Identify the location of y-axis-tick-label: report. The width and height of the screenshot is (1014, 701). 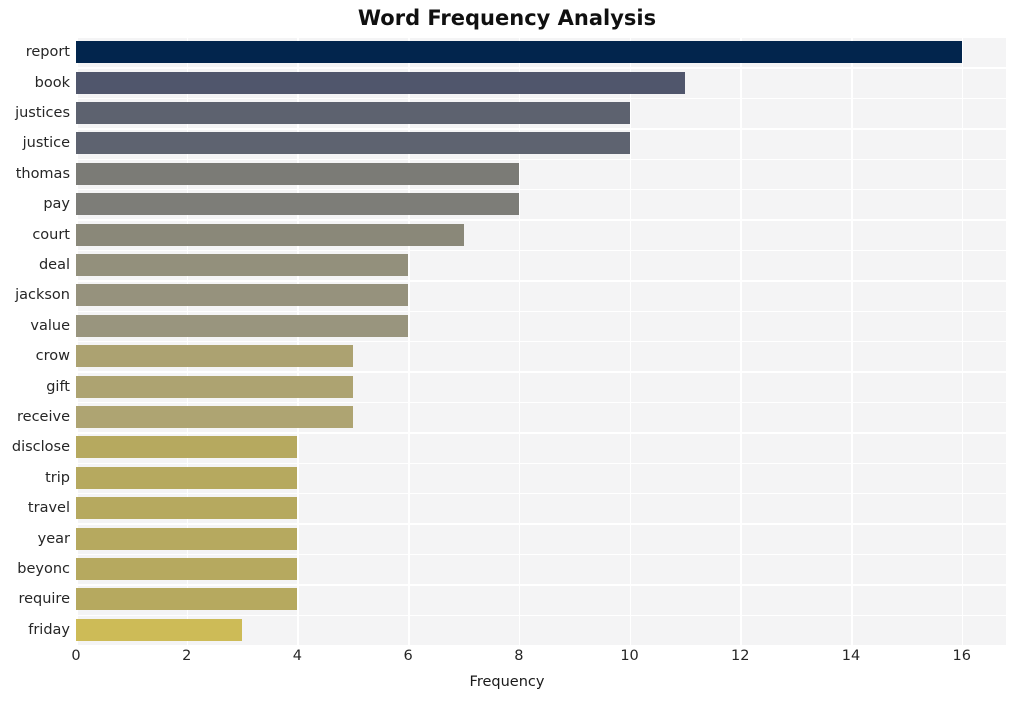
(47, 52).